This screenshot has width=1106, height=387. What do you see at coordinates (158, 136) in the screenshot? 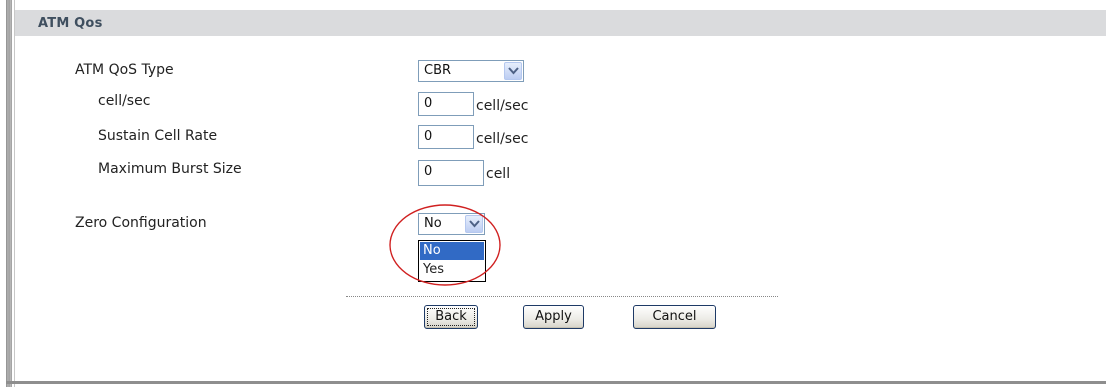
I see `sustain-cell-rate-label: Sustain Cell Rate` at bounding box center [158, 136].